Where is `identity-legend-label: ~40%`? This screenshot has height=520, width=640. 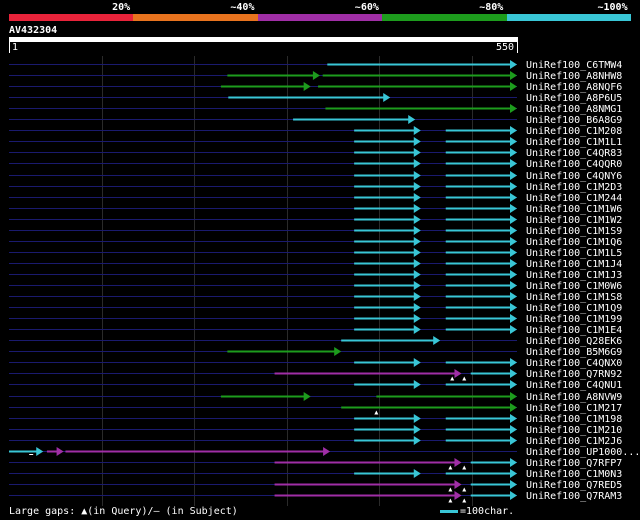 identity-legend-label: ~40% is located at coordinates (242, 7).